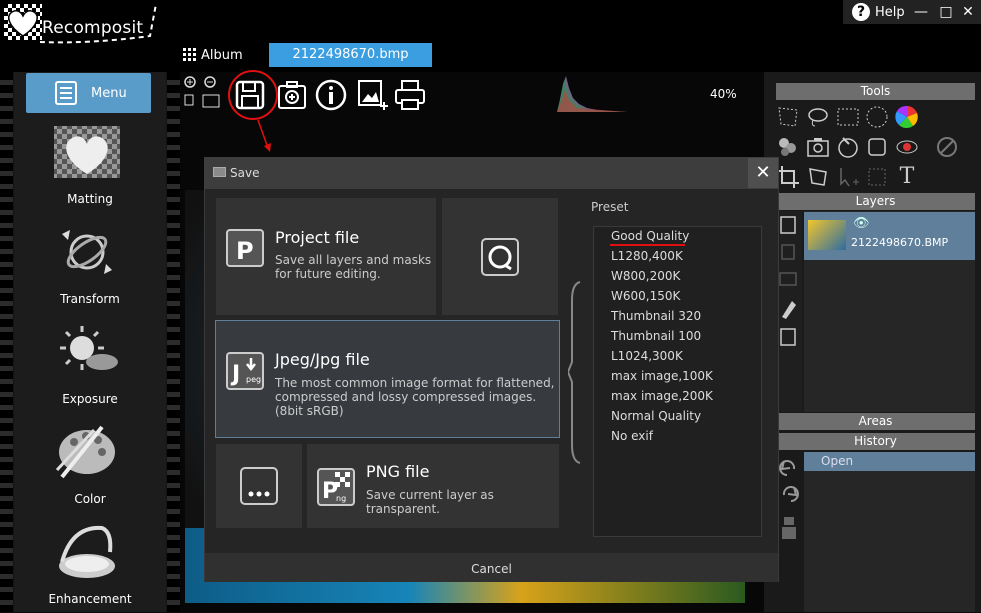  Describe the element at coordinates (837, 461) in the screenshot. I see `history-item-label: Open` at that location.